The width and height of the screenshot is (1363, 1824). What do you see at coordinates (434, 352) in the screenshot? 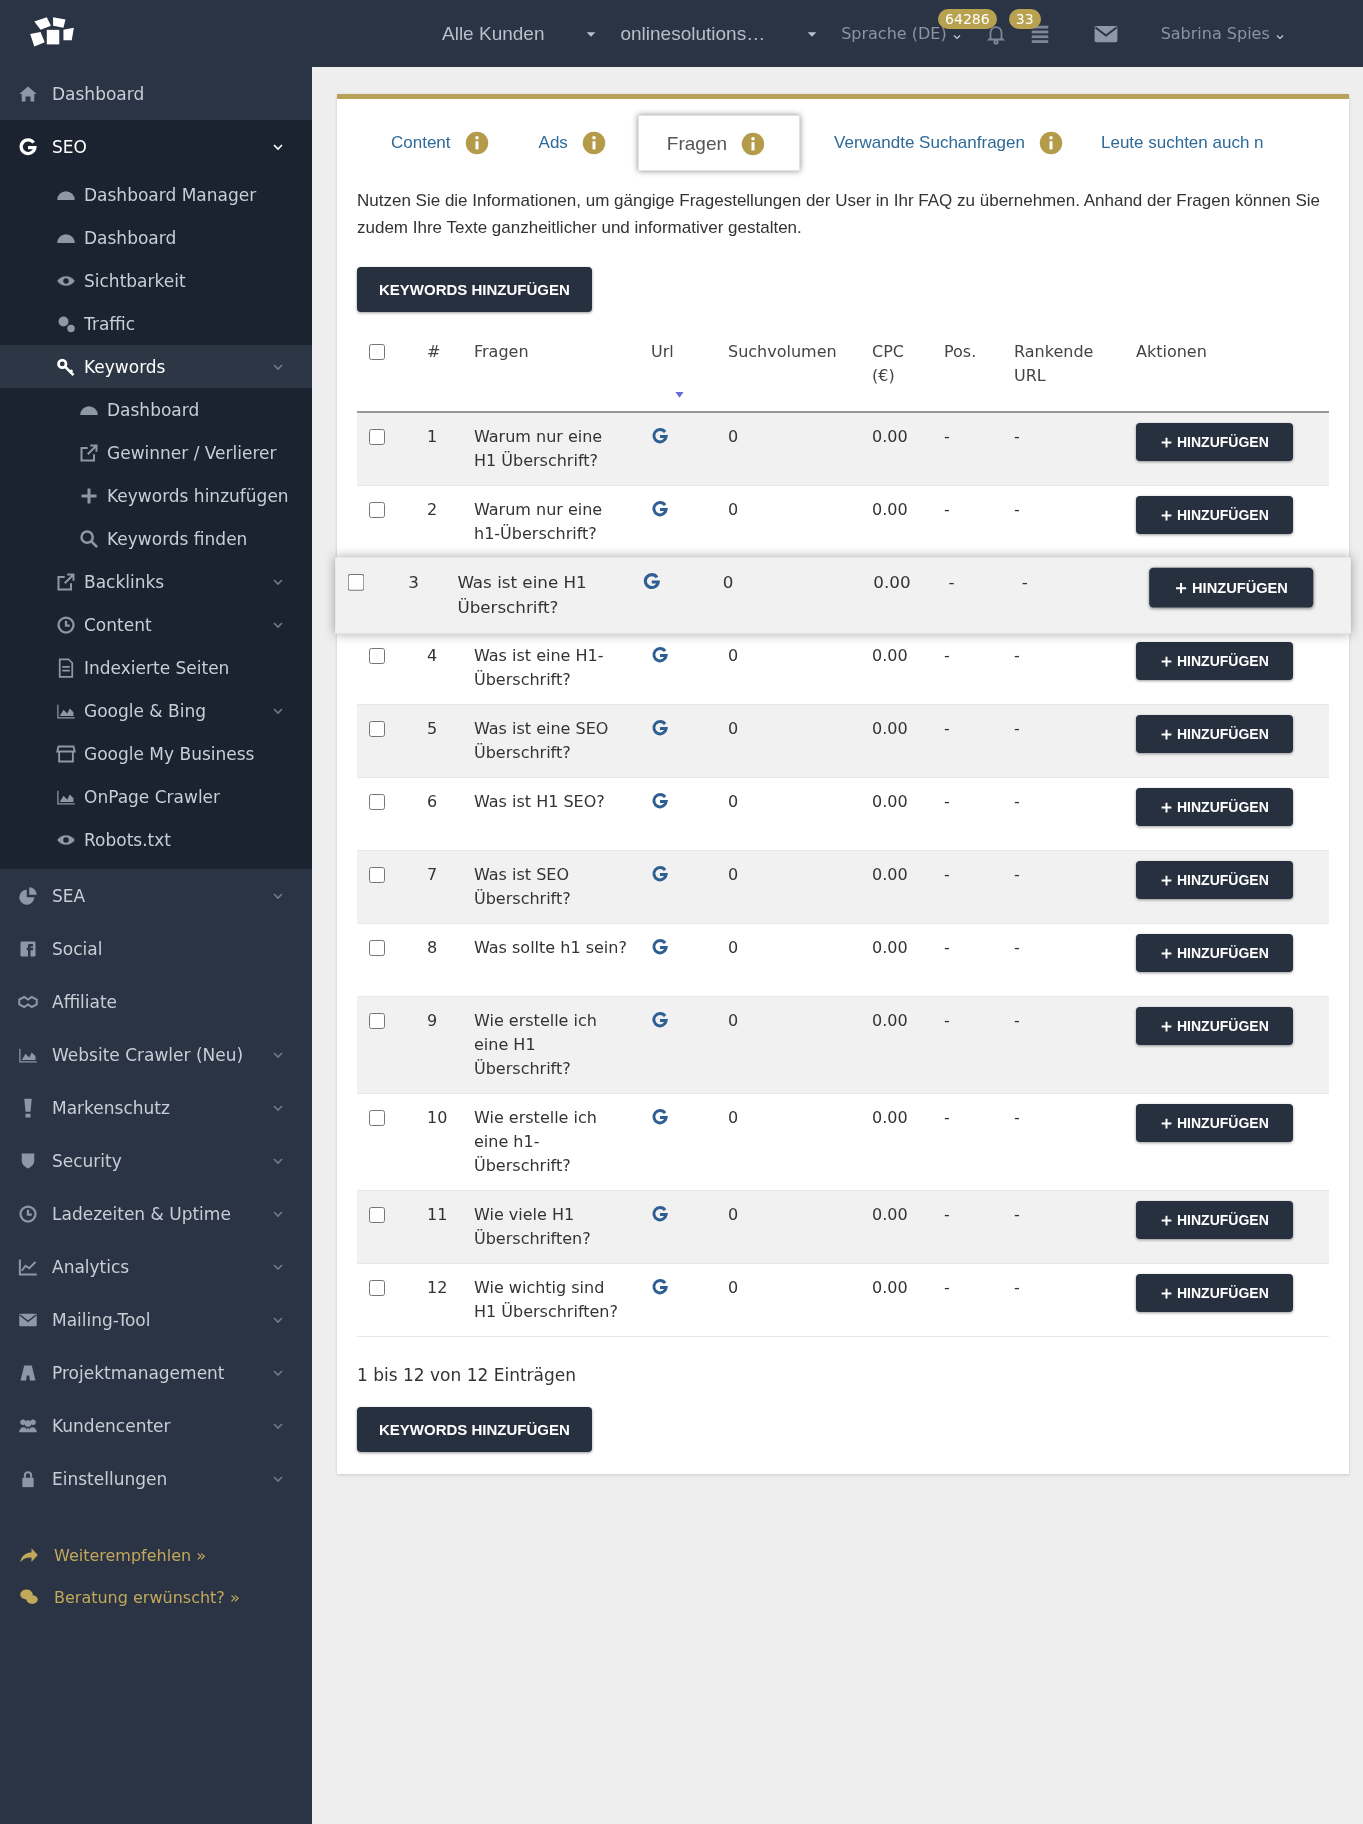
I see `column-header: #` at bounding box center [434, 352].